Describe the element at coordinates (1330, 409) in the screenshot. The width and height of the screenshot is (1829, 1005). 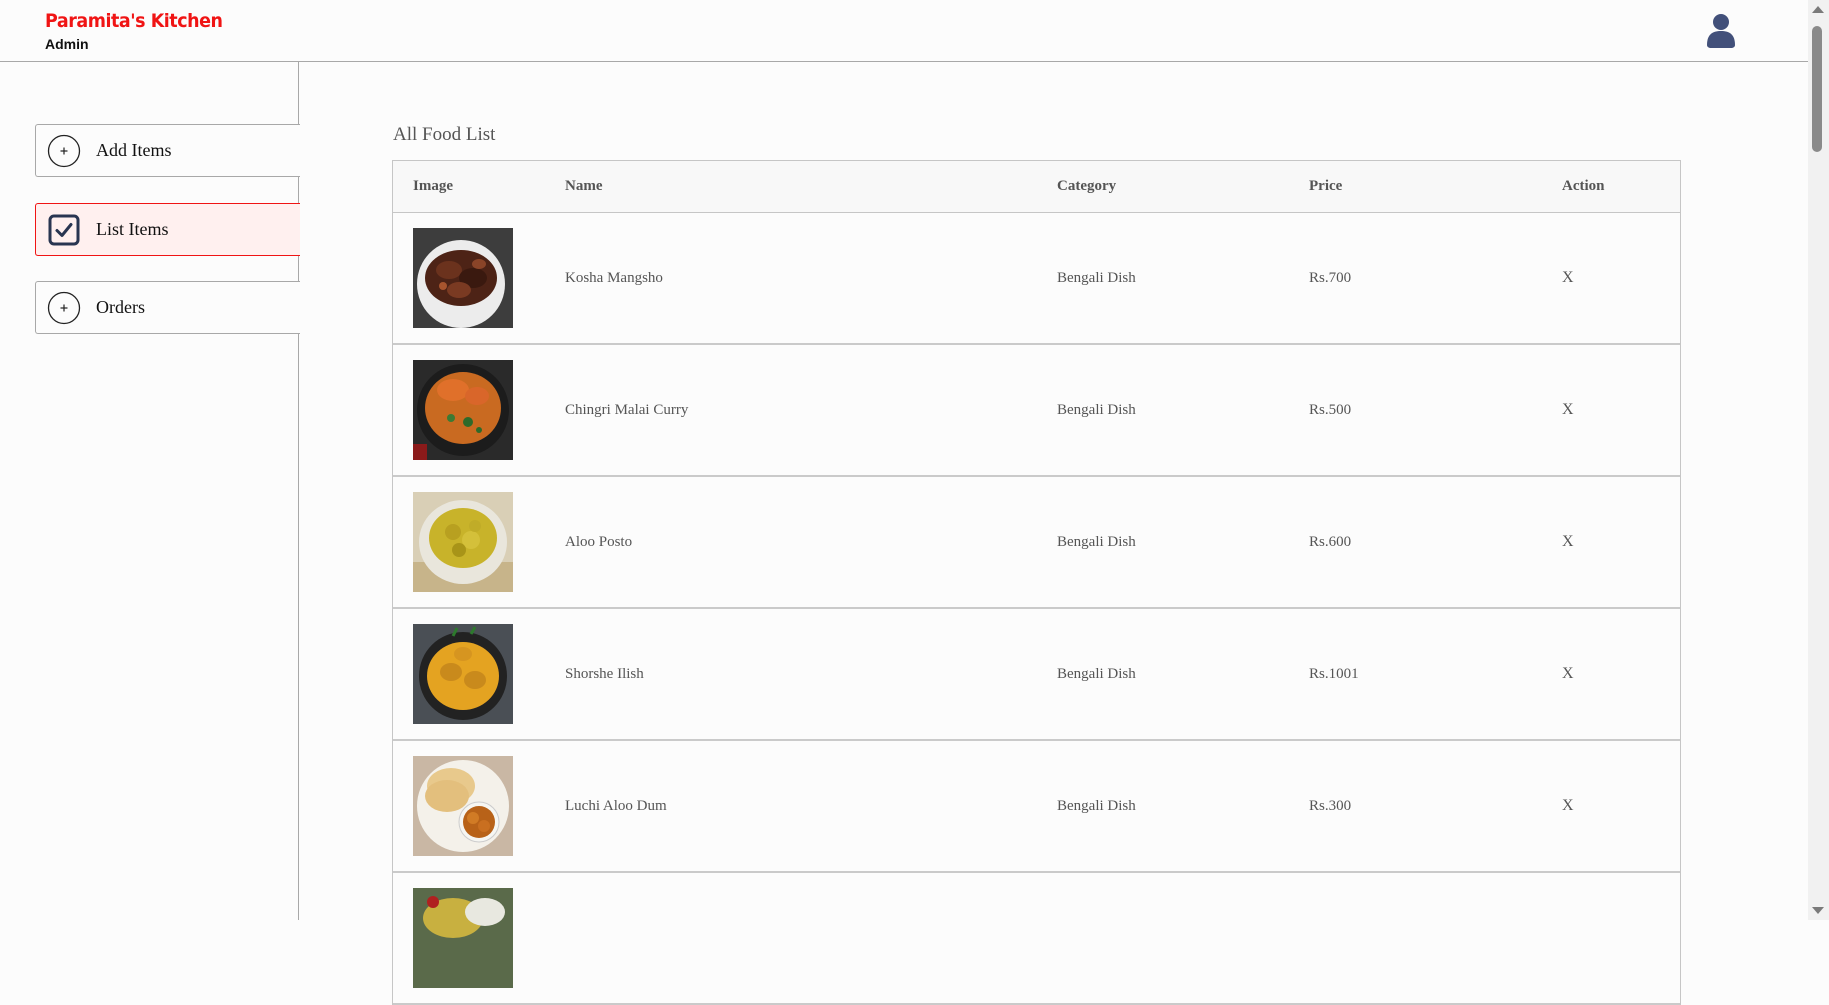
I see `food-price: Rs.500` at that location.